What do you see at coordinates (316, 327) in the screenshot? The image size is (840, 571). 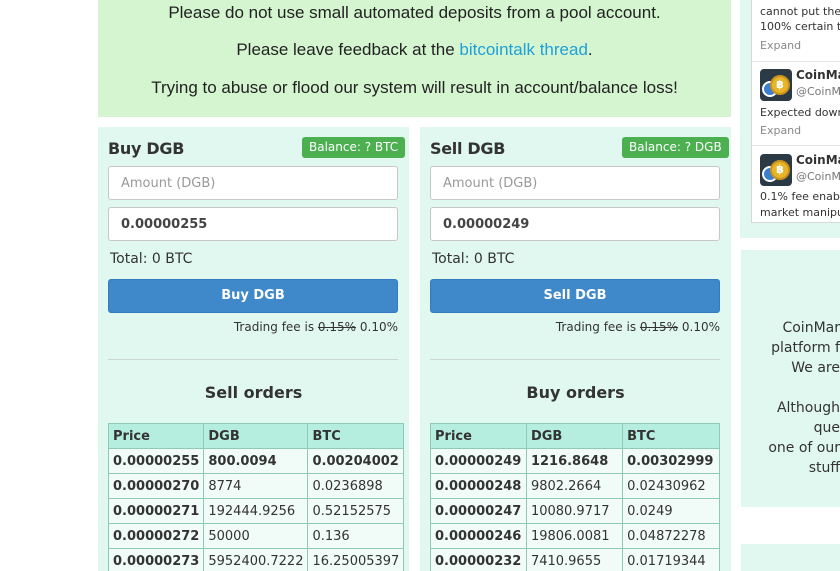 I see `buy-trading-fee: Trading fee is 0.15% 0.10%` at bounding box center [316, 327].